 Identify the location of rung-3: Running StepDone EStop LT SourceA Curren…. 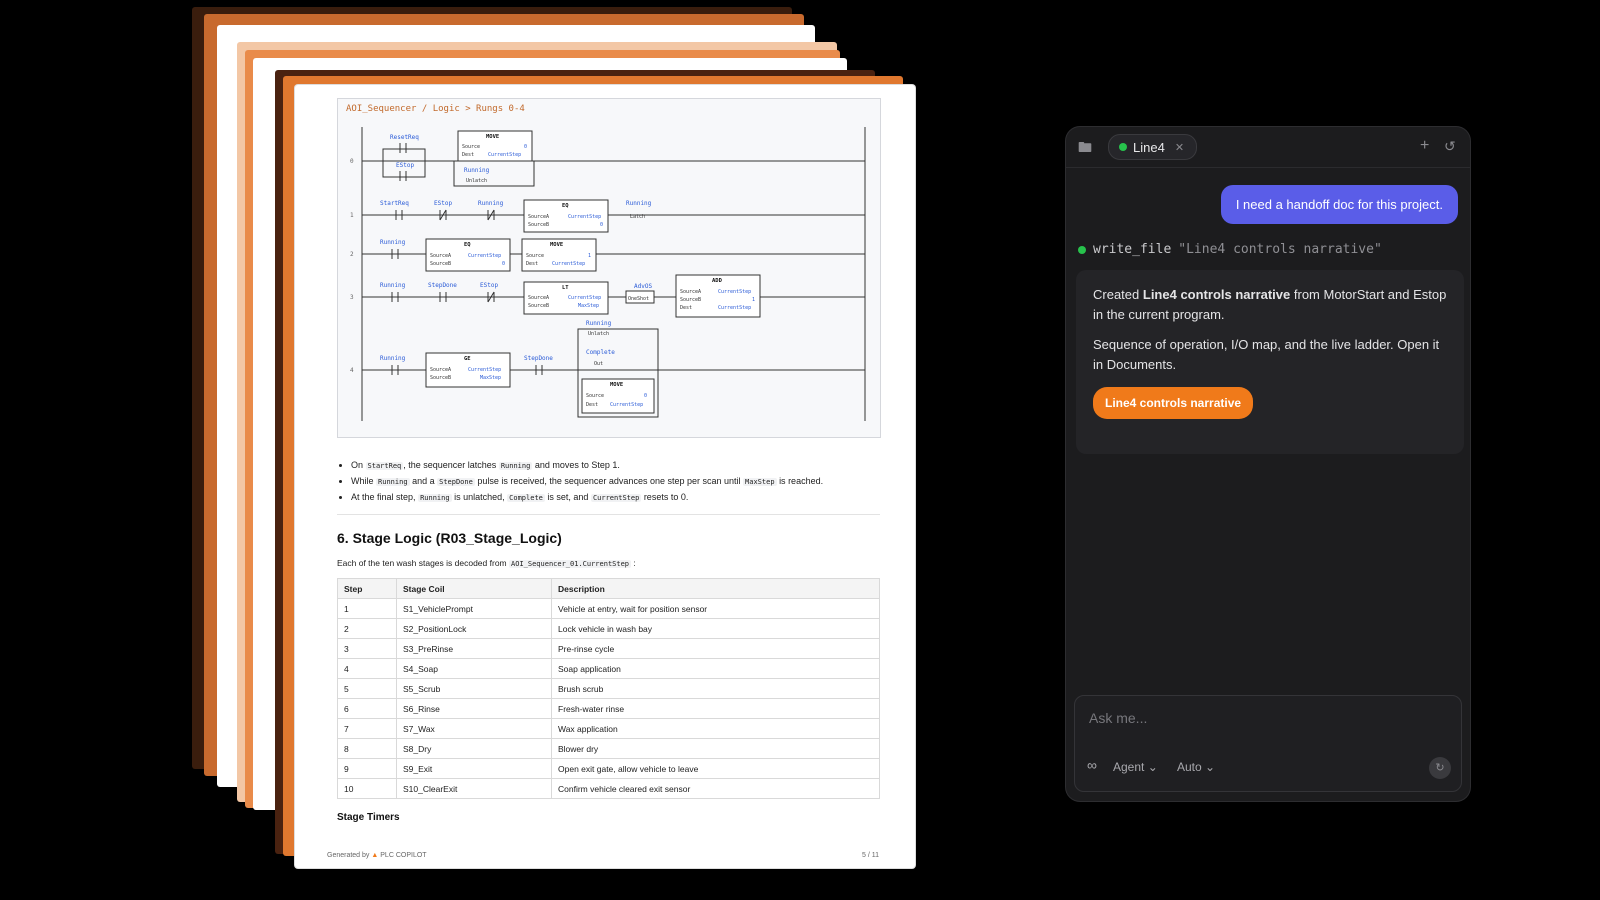
(570, 296).